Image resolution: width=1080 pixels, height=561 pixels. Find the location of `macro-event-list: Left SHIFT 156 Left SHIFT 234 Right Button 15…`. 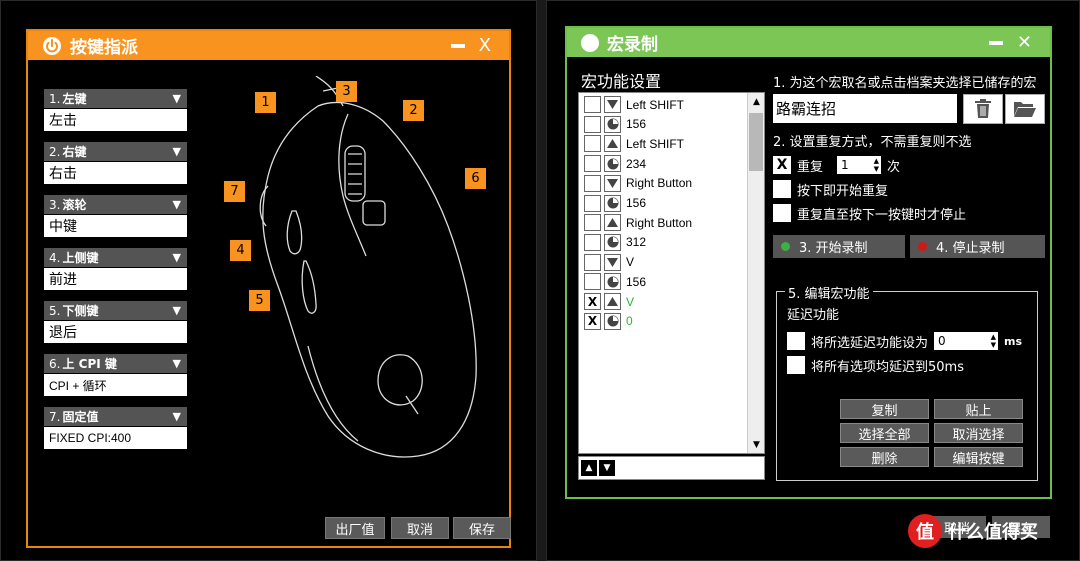

macro-event-list: Left SHIFT 156 Left SHIFT 234 Right Button 15… is located at coordinates (671, 273).